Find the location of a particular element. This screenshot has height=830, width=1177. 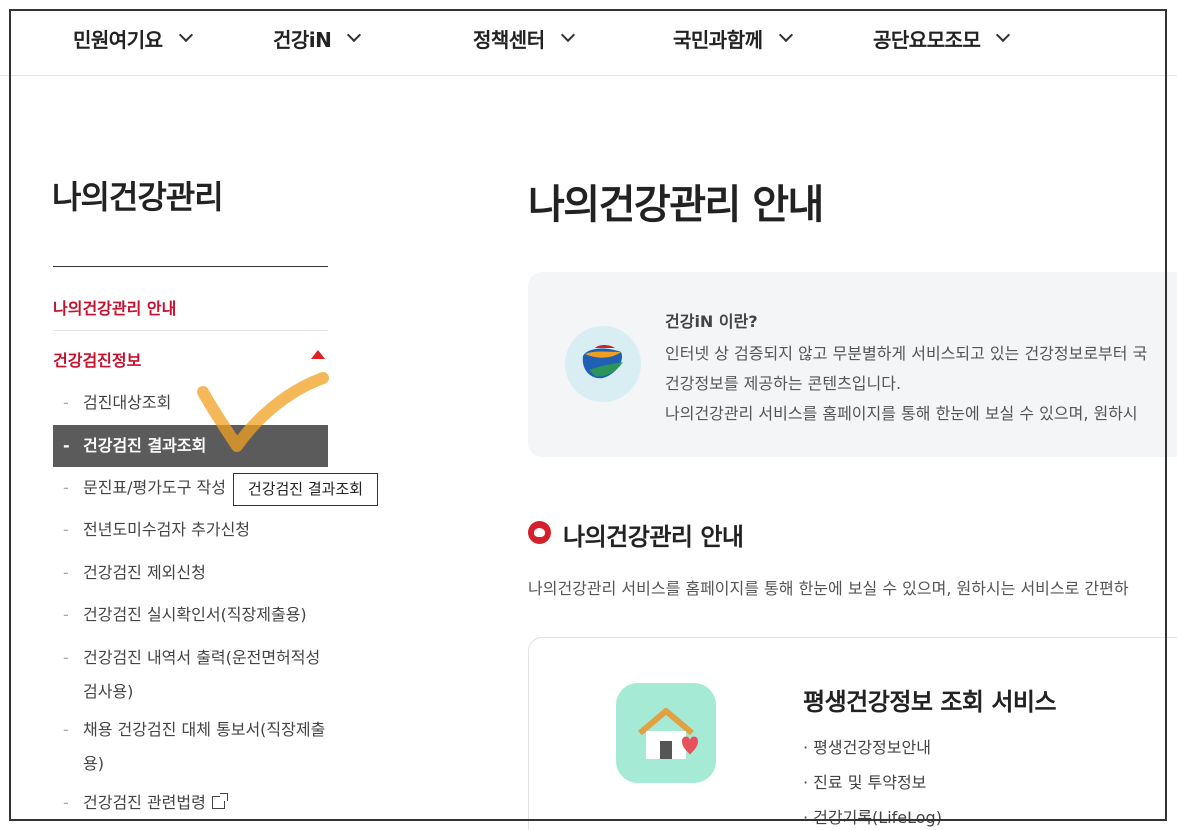

sidebar-subitem-label: 건강검진 관련법령 is located at coordinates (144, 802).